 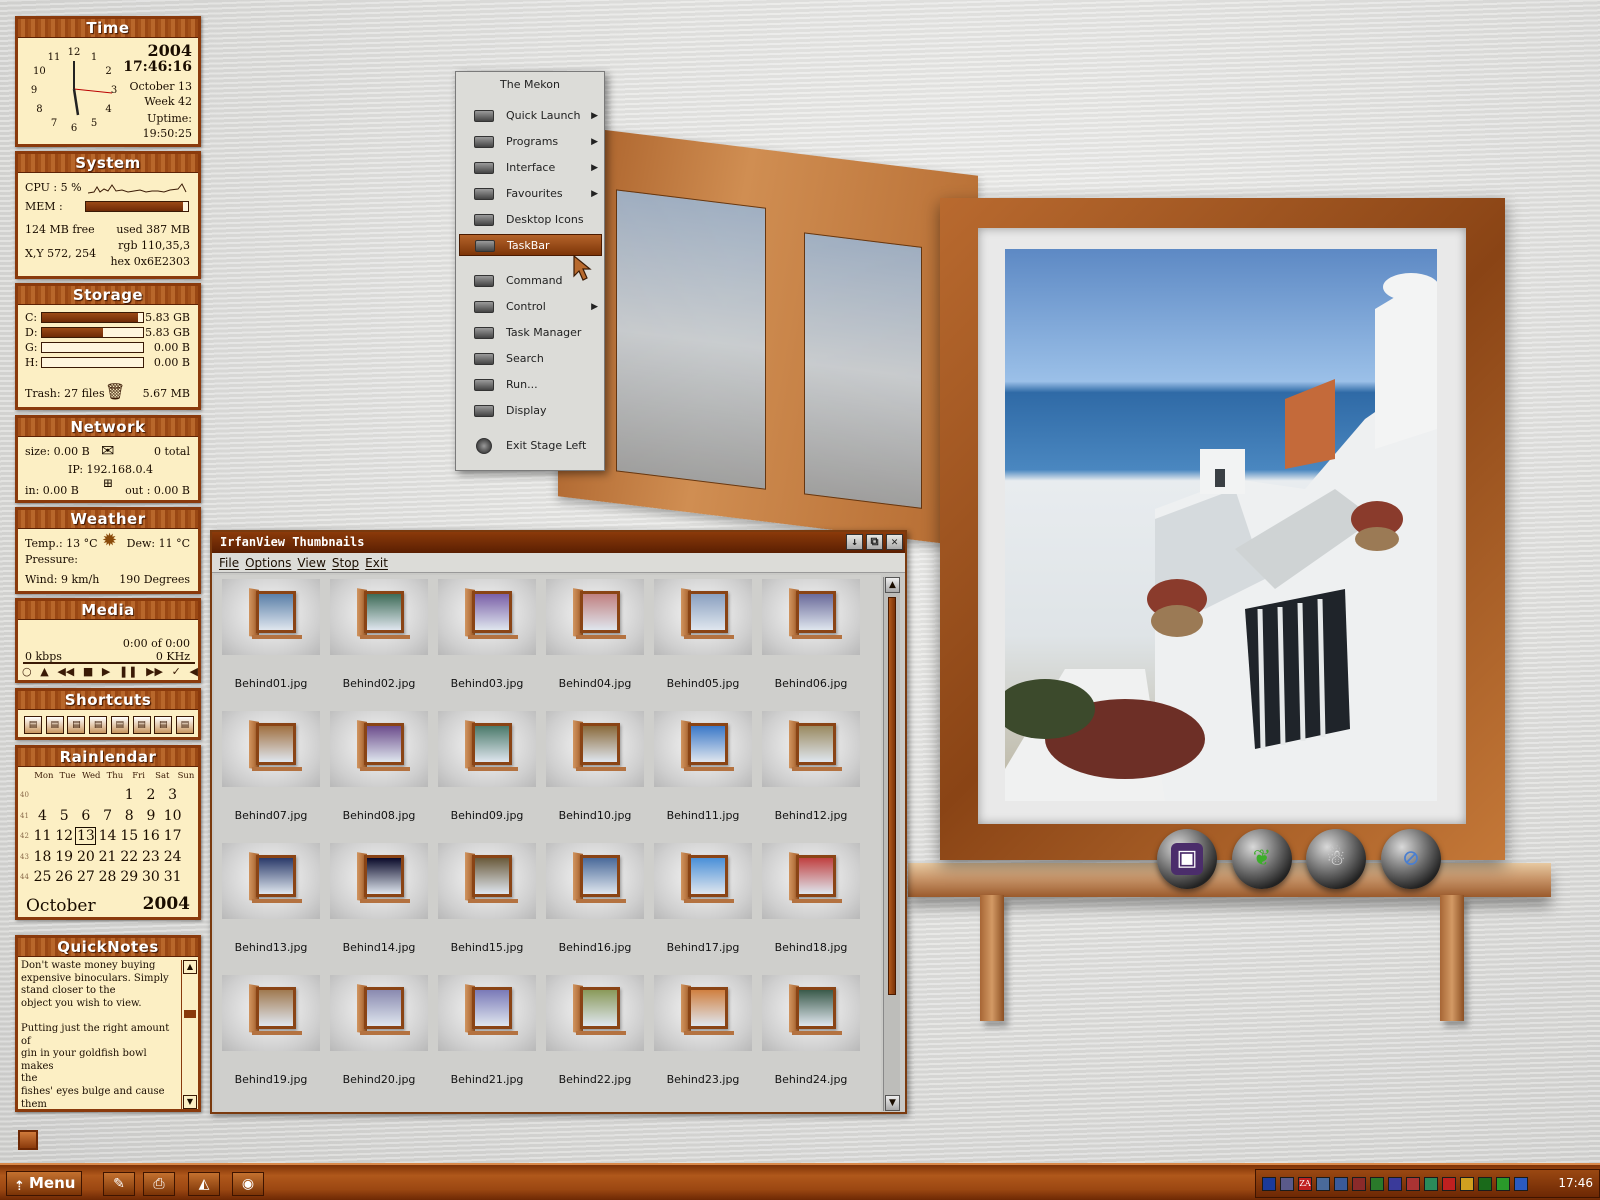 I want to click on close-button: ✕, so click(x=894, y=542).